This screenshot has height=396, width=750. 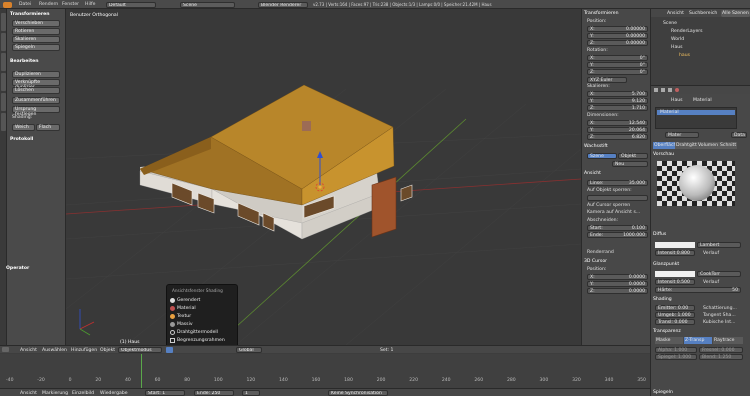 What do you see at coordinates (686, 145) in the screenshot?
I see `tab-wire: Drahtgitt` at bounding box center [686, 145].